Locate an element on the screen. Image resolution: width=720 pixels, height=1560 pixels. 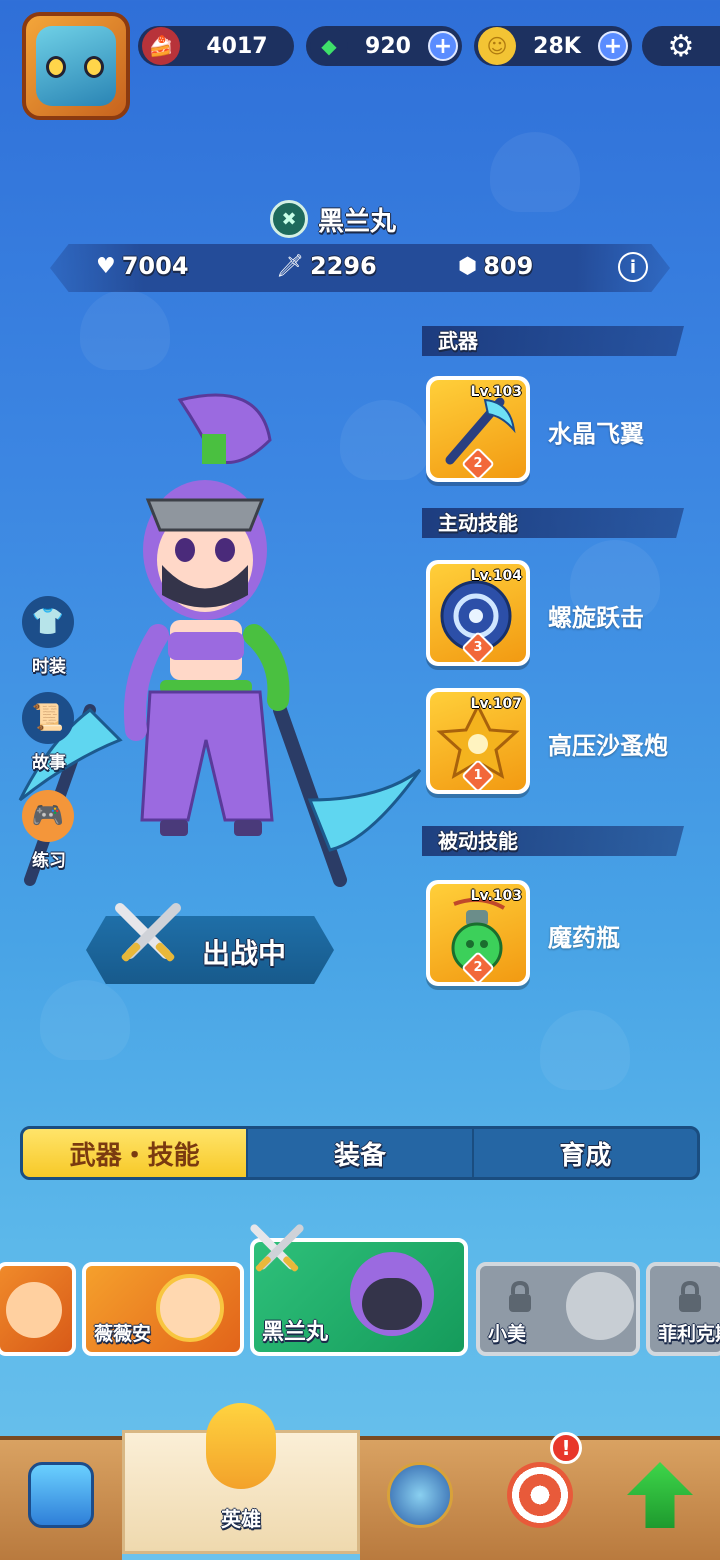
attack-stat: 🗡 2296 is located at coordinates (326, 266).